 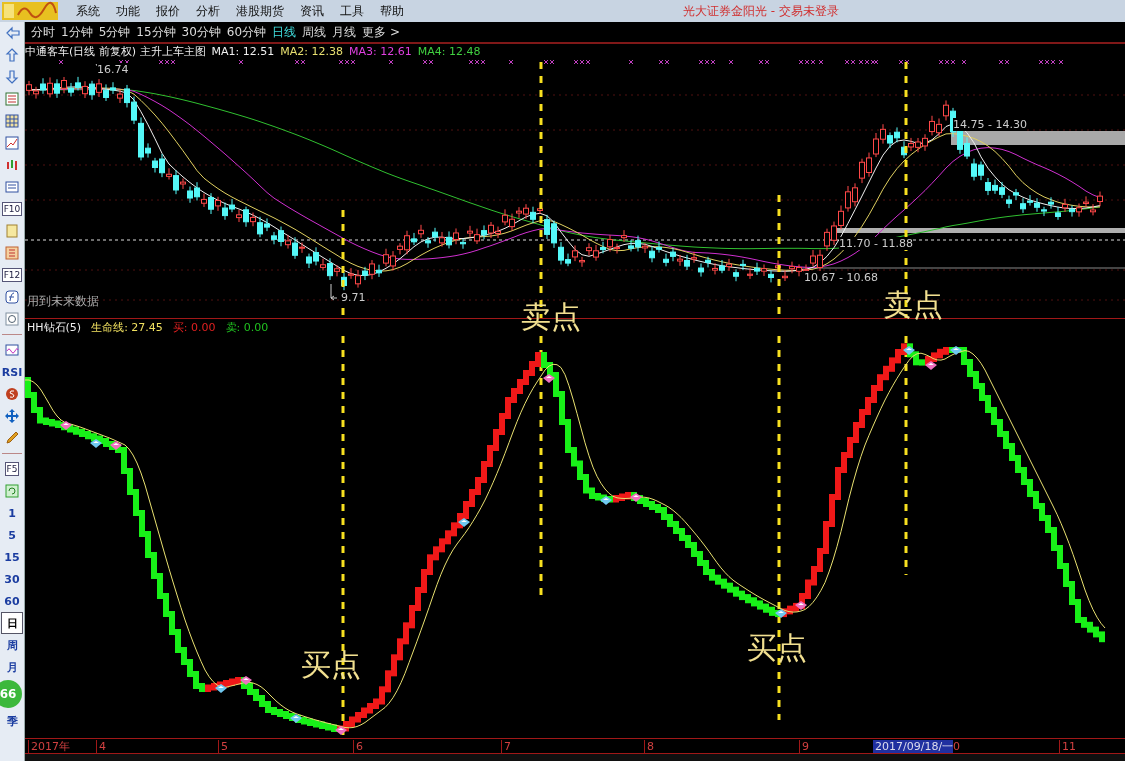 What do you see at coordinates (114, 32) in the screenshot?
I see `period-tab: 5分钟` at bounding box center [114, 32].